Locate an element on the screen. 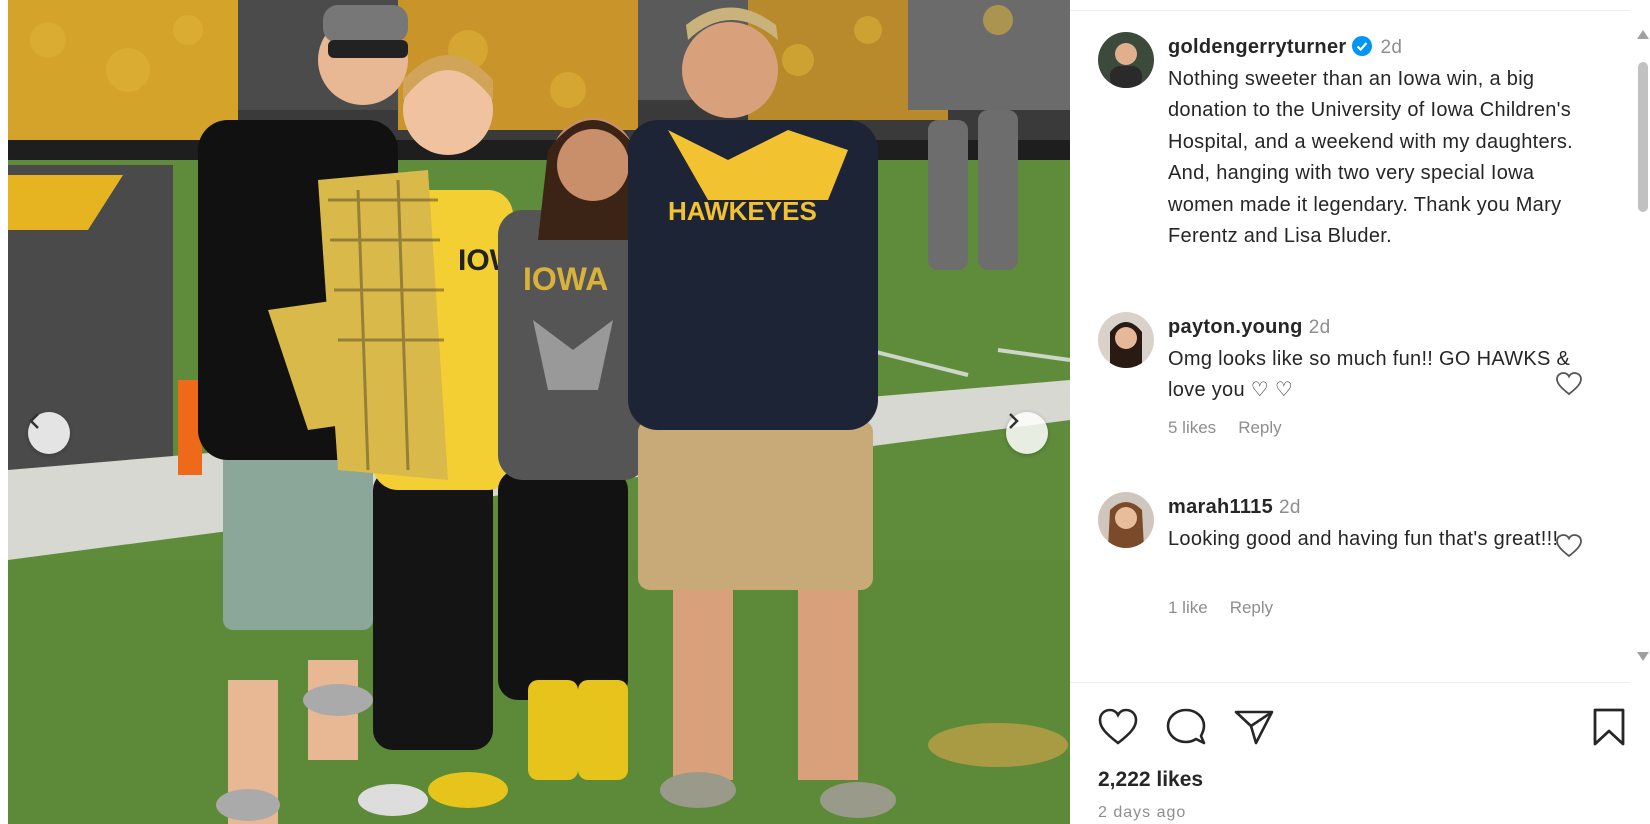 This screenshot has height=824, width=1650. svg-text: HAWKEYES is located at coordinates (742, 211).